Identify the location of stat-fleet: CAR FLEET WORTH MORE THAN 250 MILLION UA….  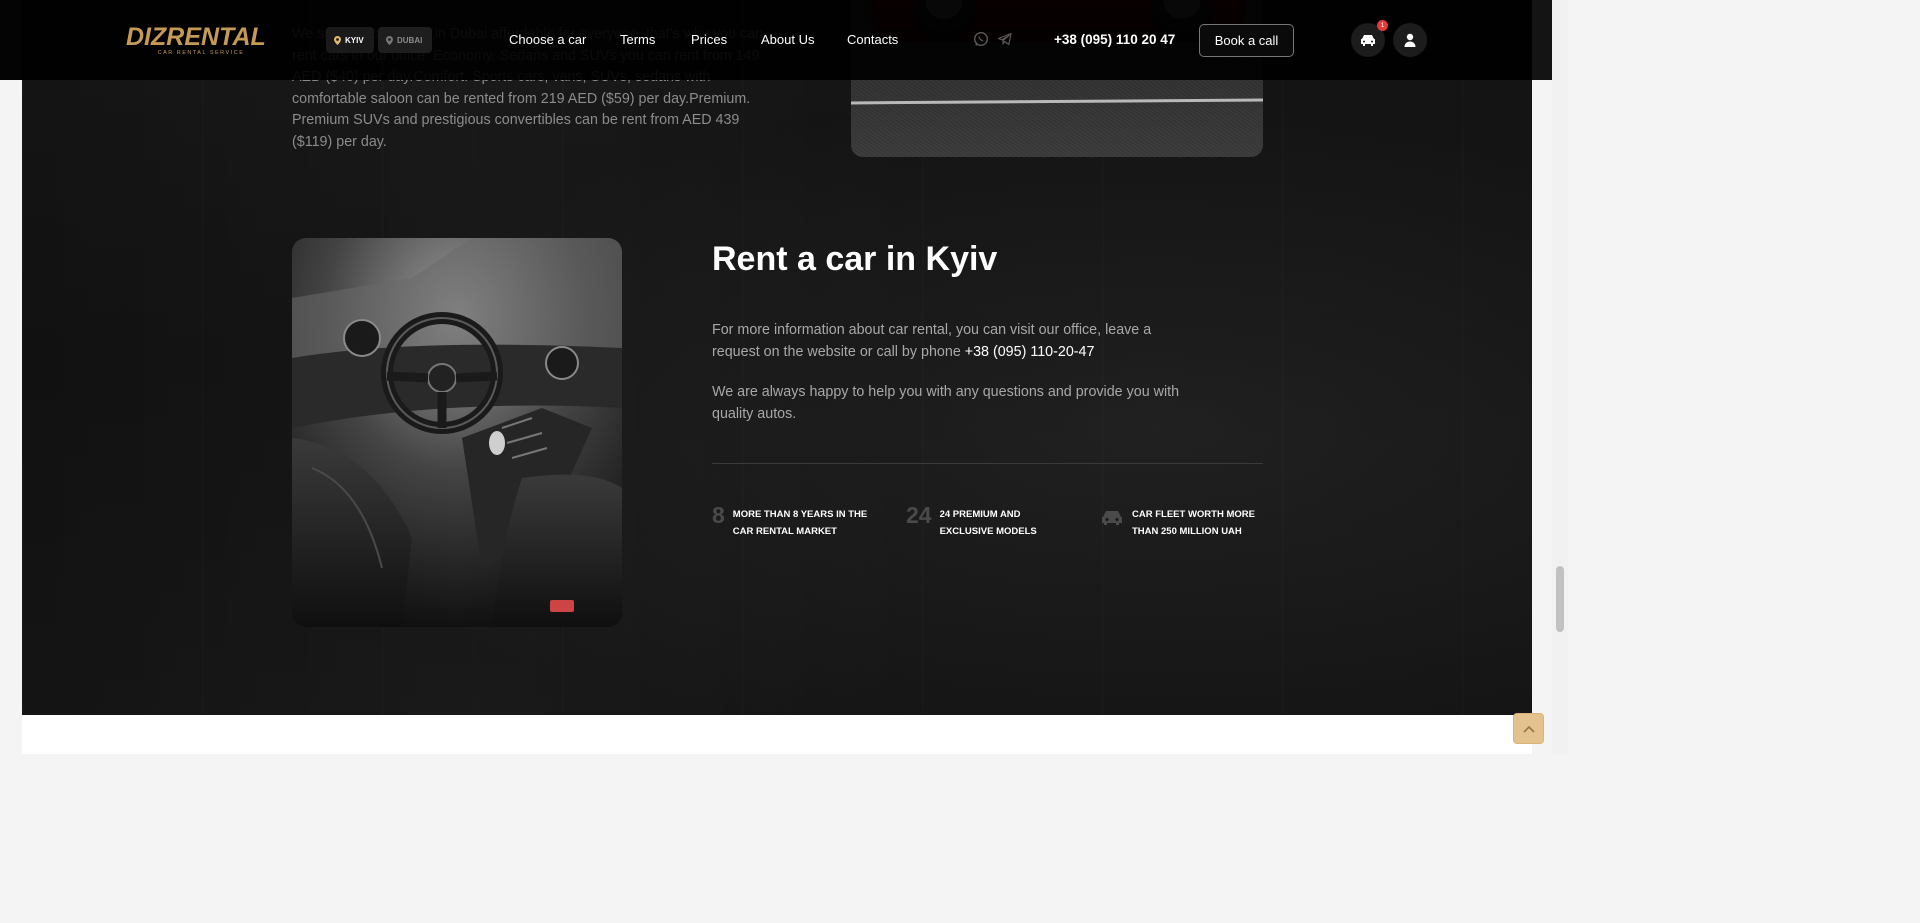
(1177, 521).